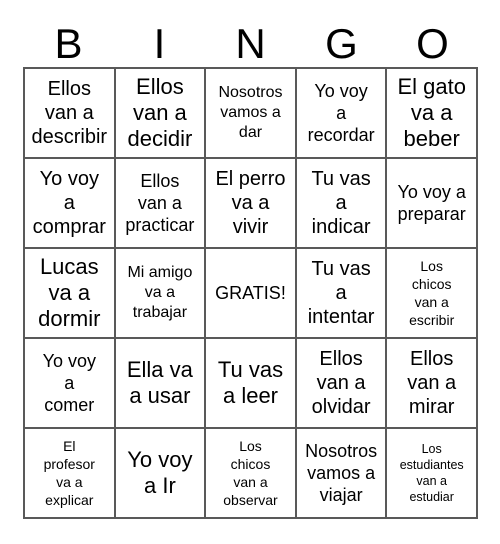 This screenshot has width=500, height=544. I want to click on bingo-cell-n4: Tu vas a leer, so click(251, 384).